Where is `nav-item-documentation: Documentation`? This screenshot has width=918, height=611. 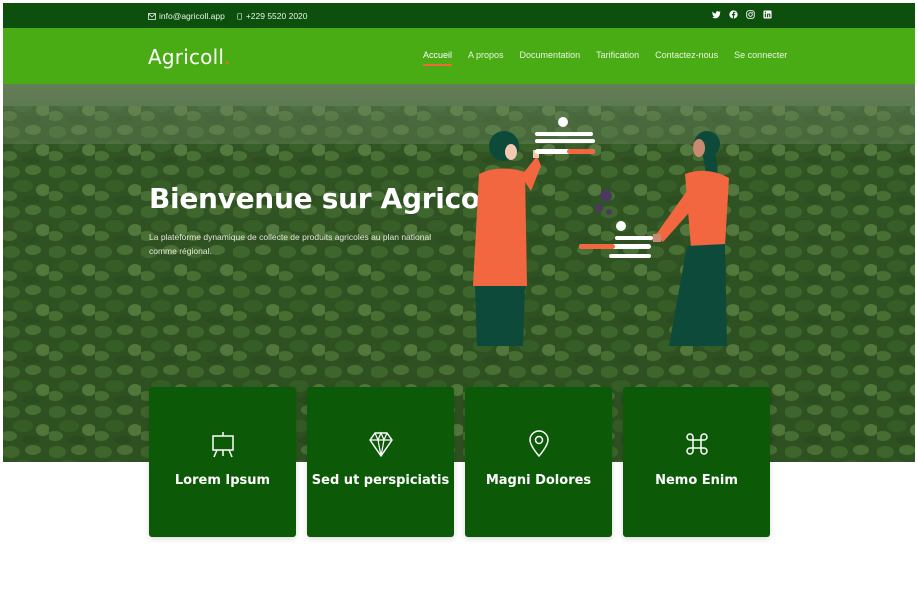
nav-item-documentation: Documentation is located at coordinates (550, 58).